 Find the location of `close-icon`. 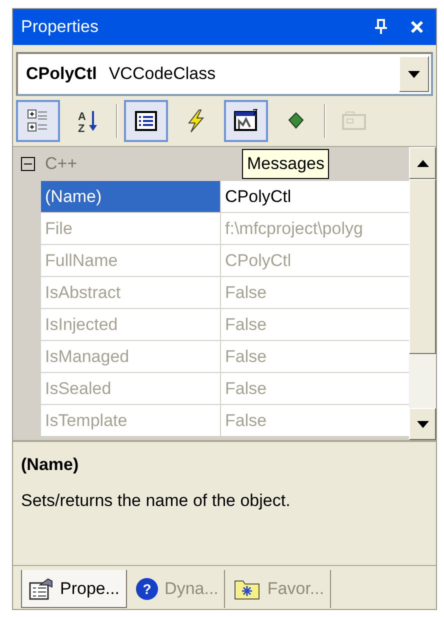

close-icon is located at coordinates (417, 27).